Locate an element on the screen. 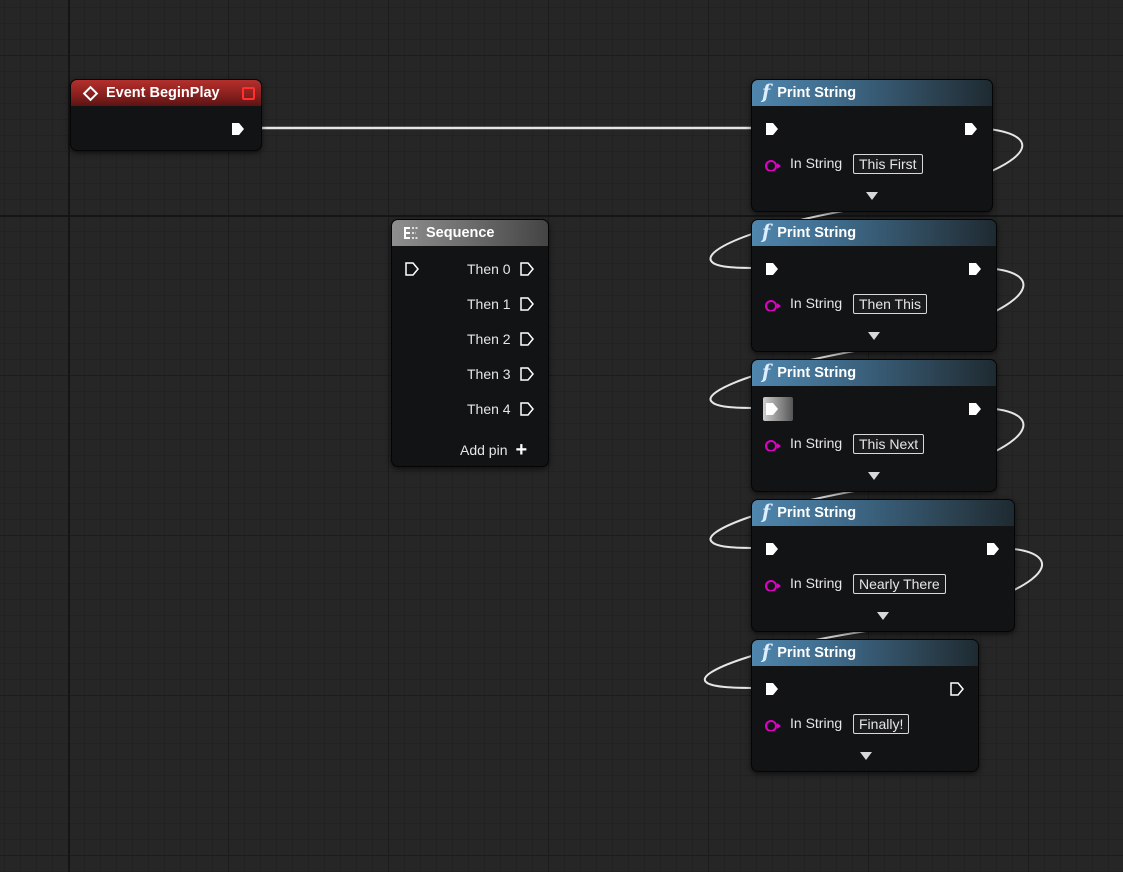 This screenshot has height=872, width=1123. event-diamond-icon is located at coordinates (90, 93).